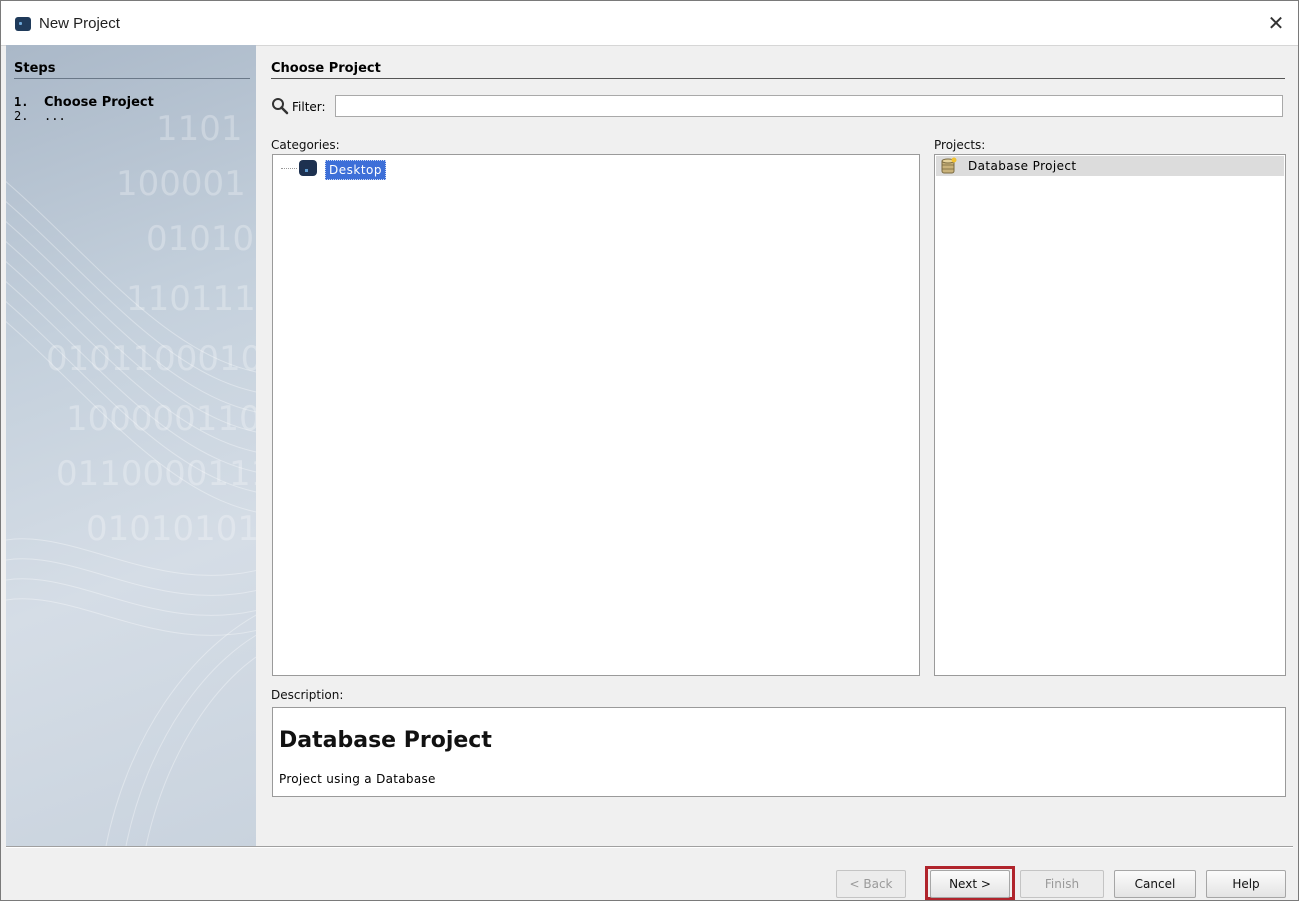 The width and height of the screenshot is (1301, 903). I want to click on tree-connector, so click(289, 168).